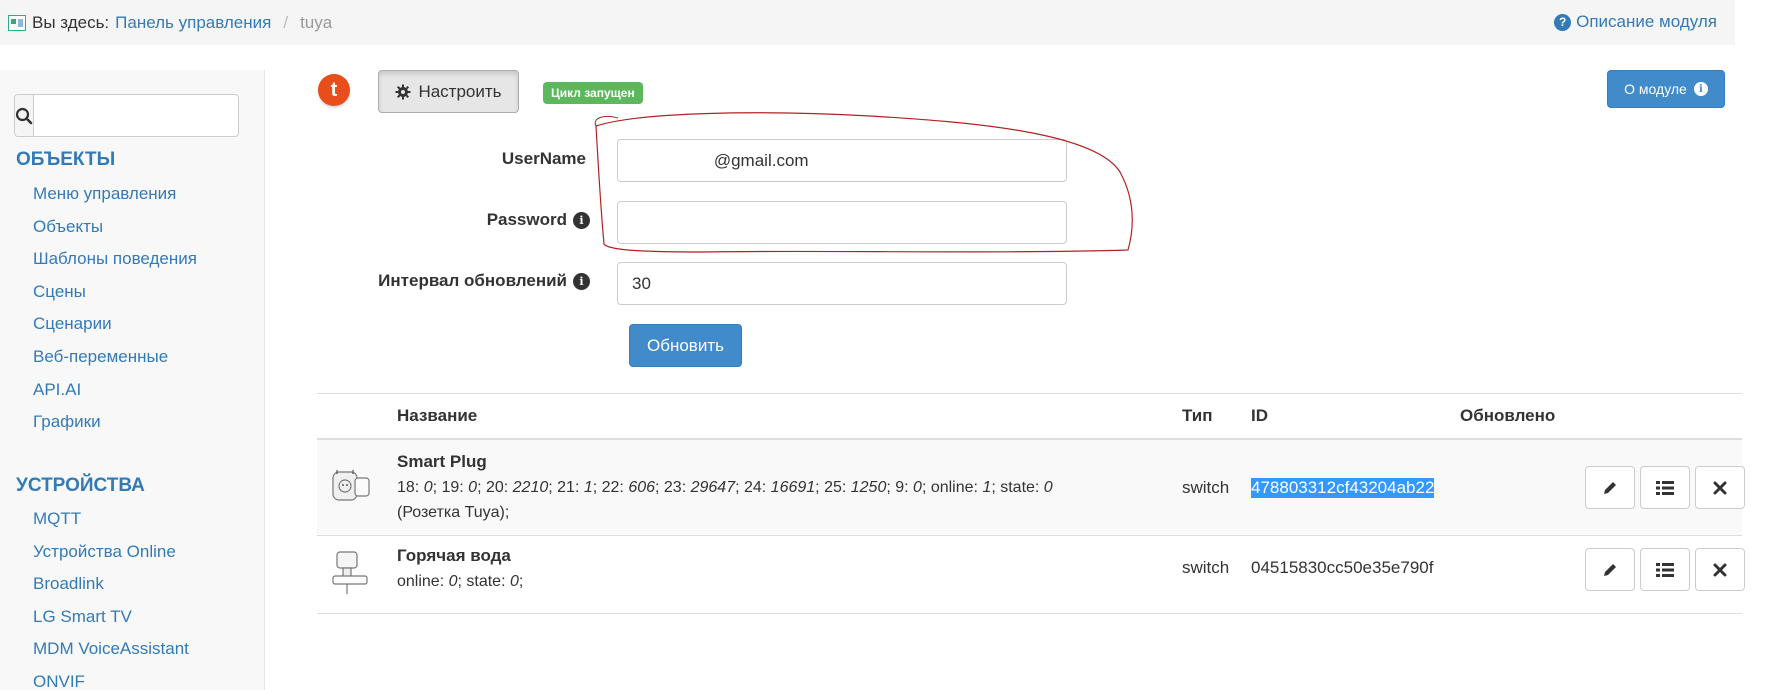 This screenshot has width=1780, height=690. Describe the element at coordinates (104, 551) in the screenshot. I see `sidebar-item-link: Устройства Online` at that location.